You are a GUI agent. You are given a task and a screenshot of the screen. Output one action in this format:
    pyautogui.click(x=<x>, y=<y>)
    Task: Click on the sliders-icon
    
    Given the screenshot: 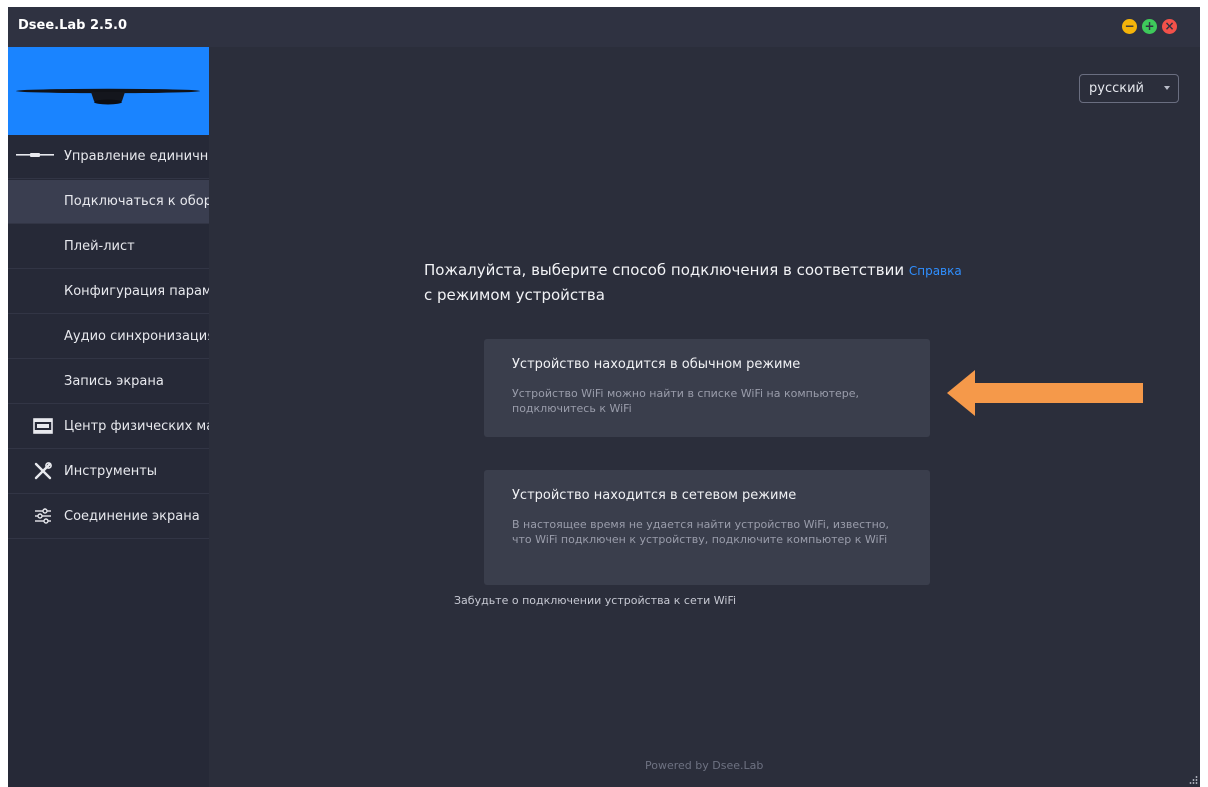 What is the action you would take?
    pyautogui.click(x=43, y=516)
    